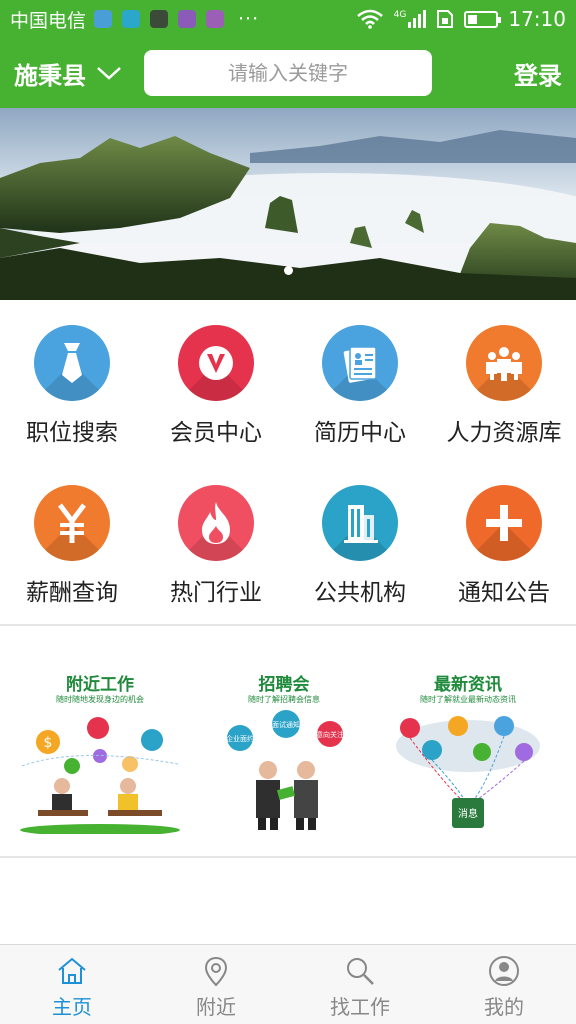 The height and width of the screenshot is (1024, 576). I want to click on app-header: 施秉县 登录, so click(288, 73).